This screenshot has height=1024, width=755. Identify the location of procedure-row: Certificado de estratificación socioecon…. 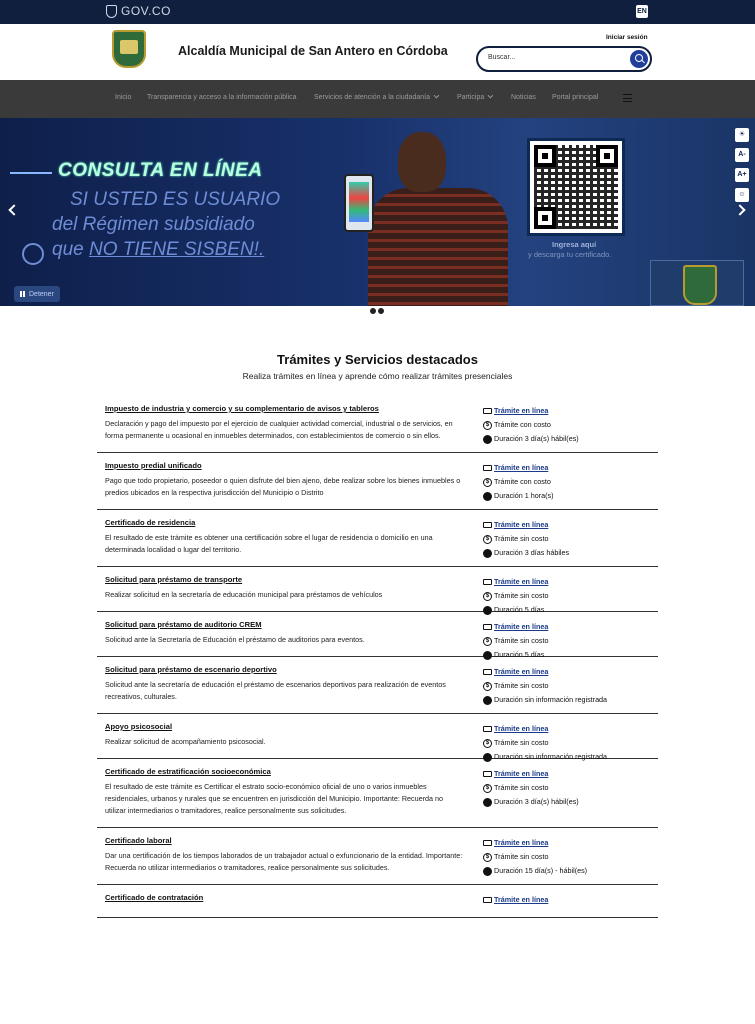
(377, 793).